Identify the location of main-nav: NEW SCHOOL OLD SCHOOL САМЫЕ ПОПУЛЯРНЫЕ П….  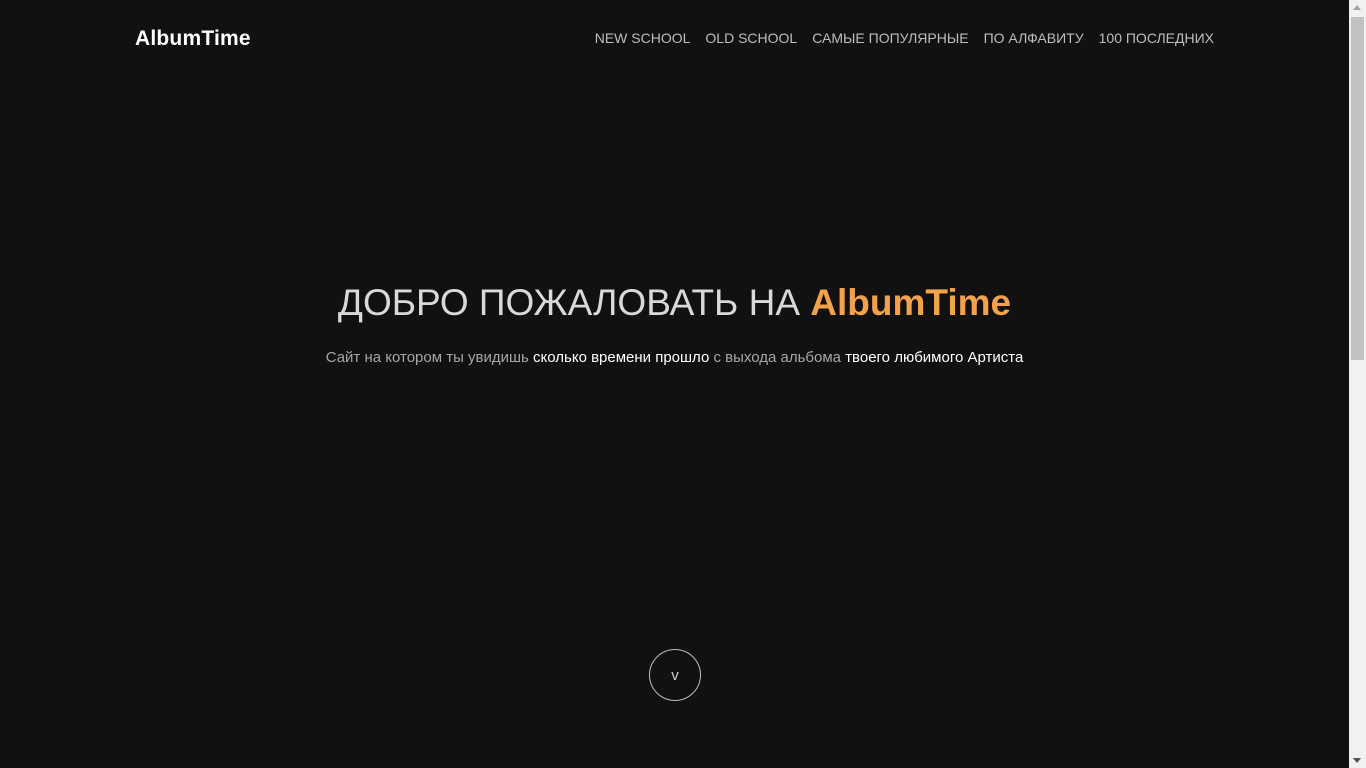
(904, 38).